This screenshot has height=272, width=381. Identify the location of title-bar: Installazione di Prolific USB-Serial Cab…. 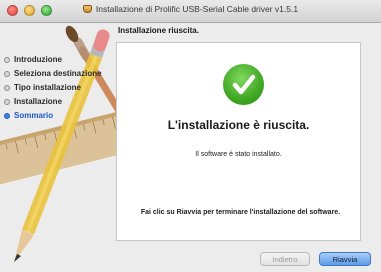
(190, 11).